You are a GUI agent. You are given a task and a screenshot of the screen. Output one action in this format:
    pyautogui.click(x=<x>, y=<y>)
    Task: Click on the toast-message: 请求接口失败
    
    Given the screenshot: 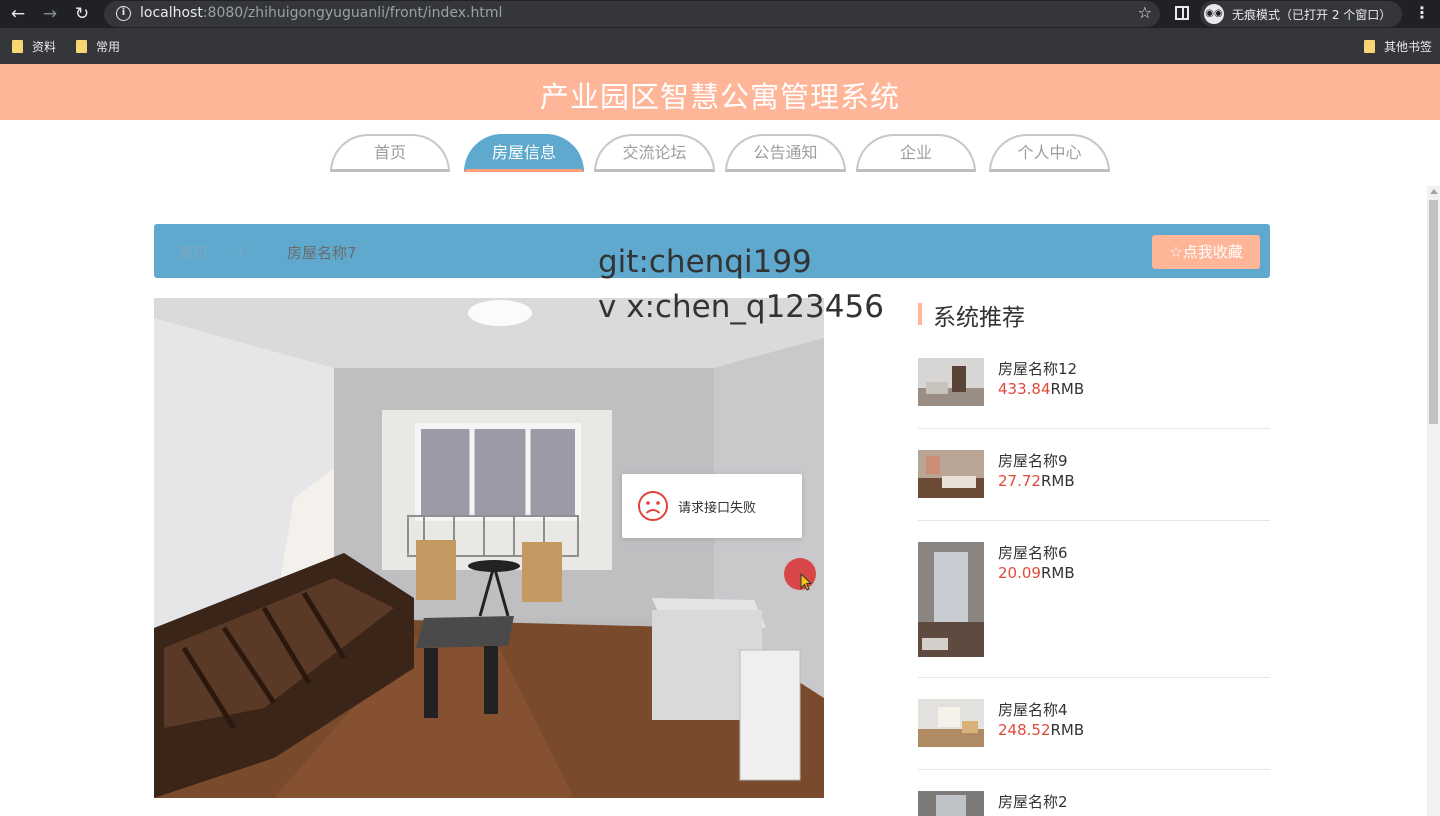 What is the action you would take?
    pyautogui.click(x=717, y=508)
    